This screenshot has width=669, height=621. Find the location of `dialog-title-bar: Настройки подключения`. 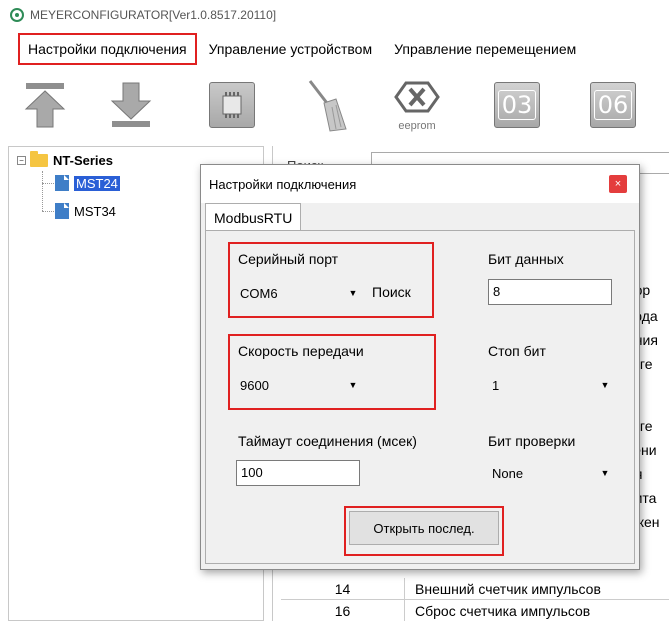

dialog-title-bar: Настройки подключения is located at coordinates (420, 184).